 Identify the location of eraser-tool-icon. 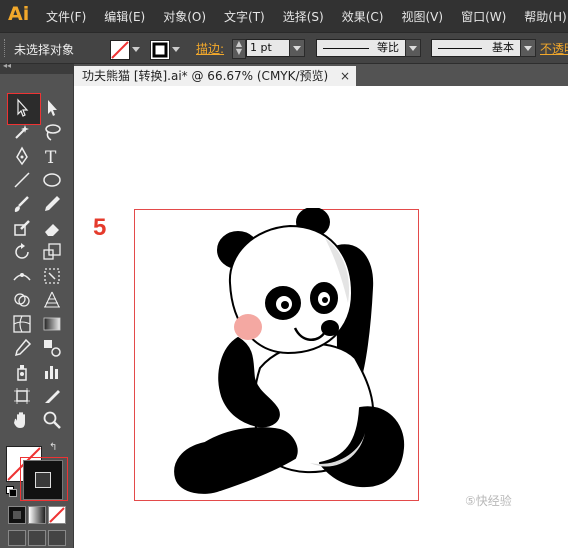
(53, 228).